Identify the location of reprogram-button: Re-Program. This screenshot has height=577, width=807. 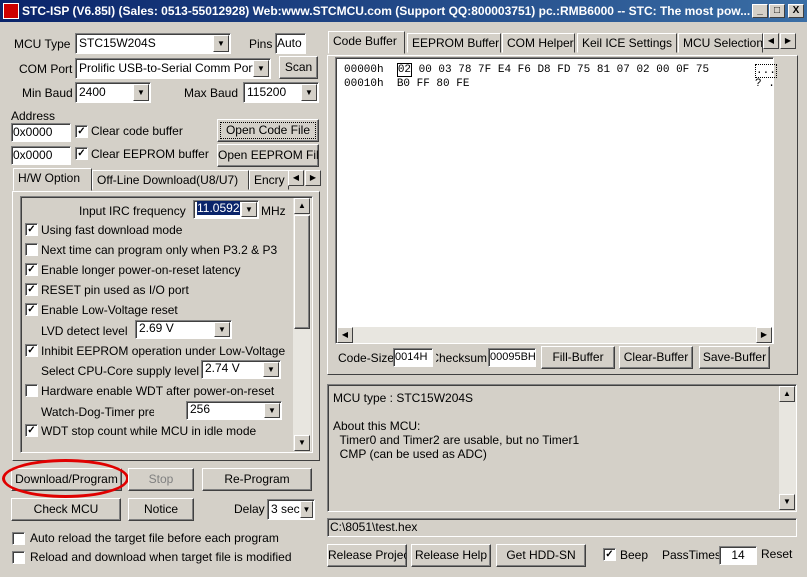
(257, 479).